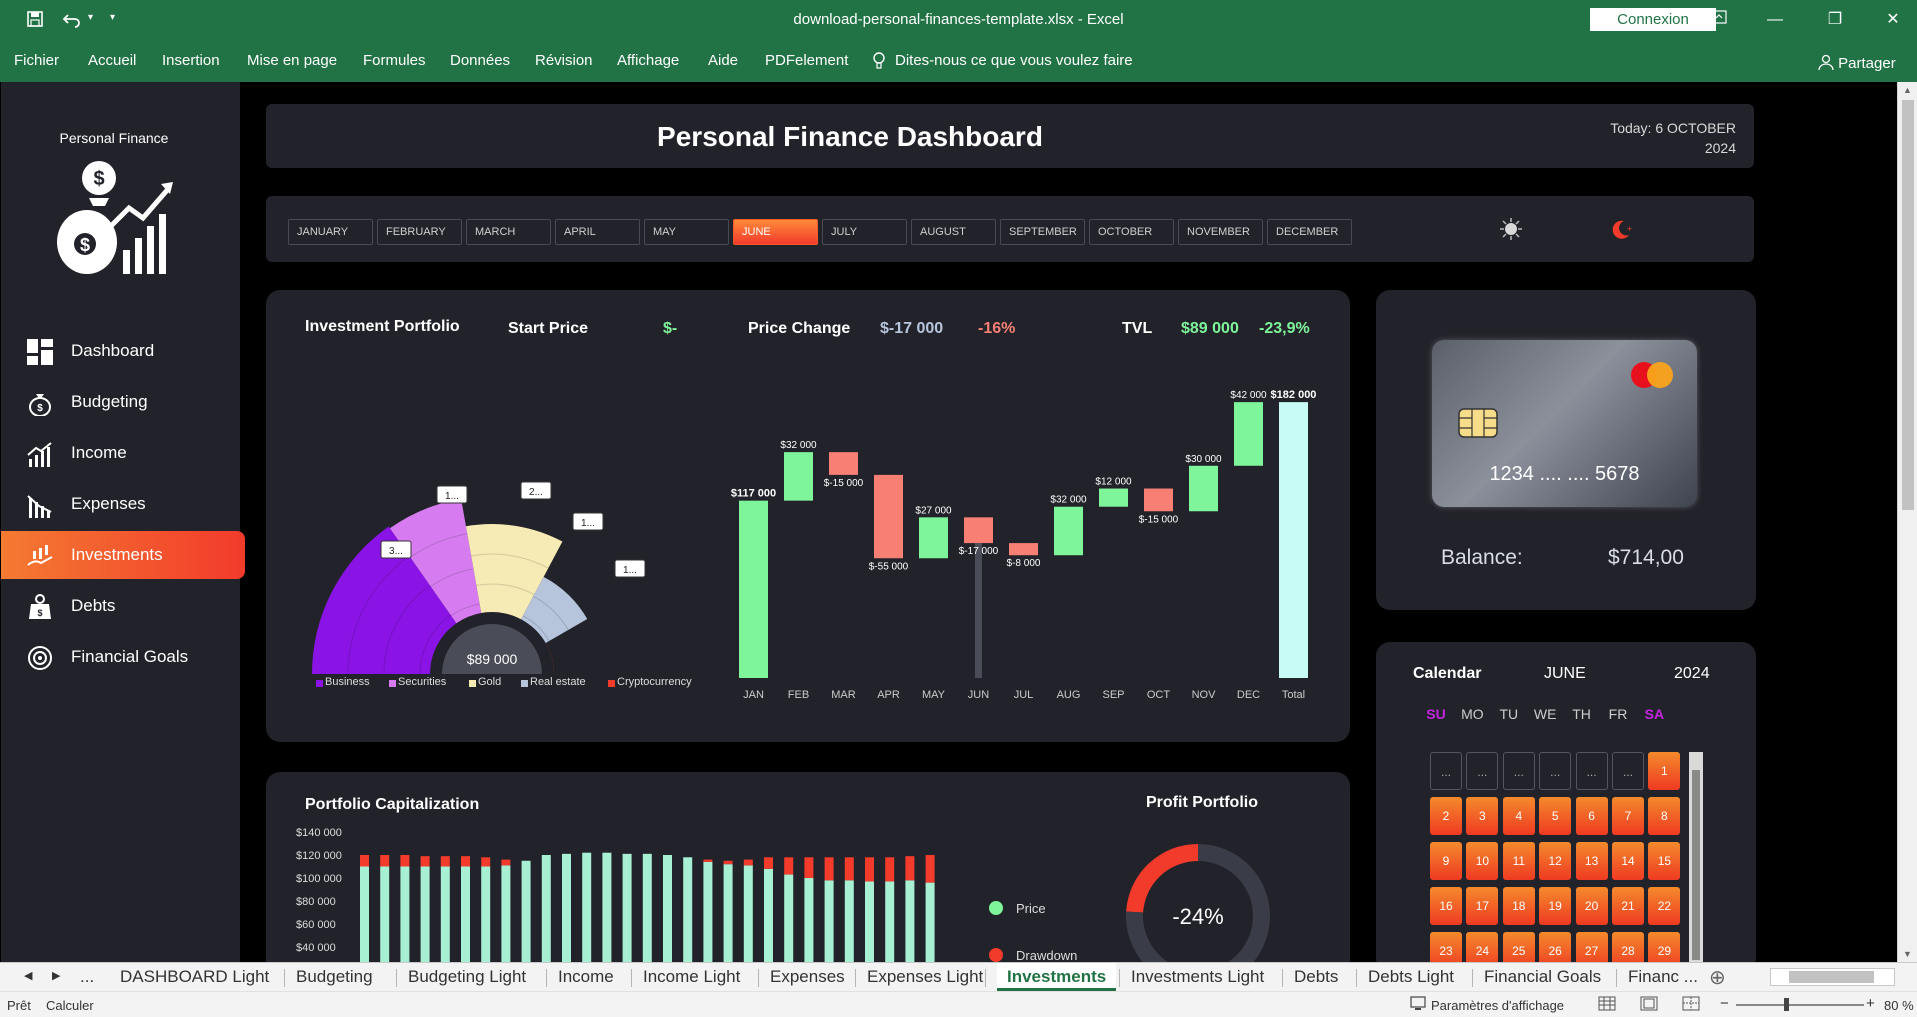 This screenshot has width=1917, height=1017. I want to click on sidebar-item-expenses: Expenses, so click(123, 504).